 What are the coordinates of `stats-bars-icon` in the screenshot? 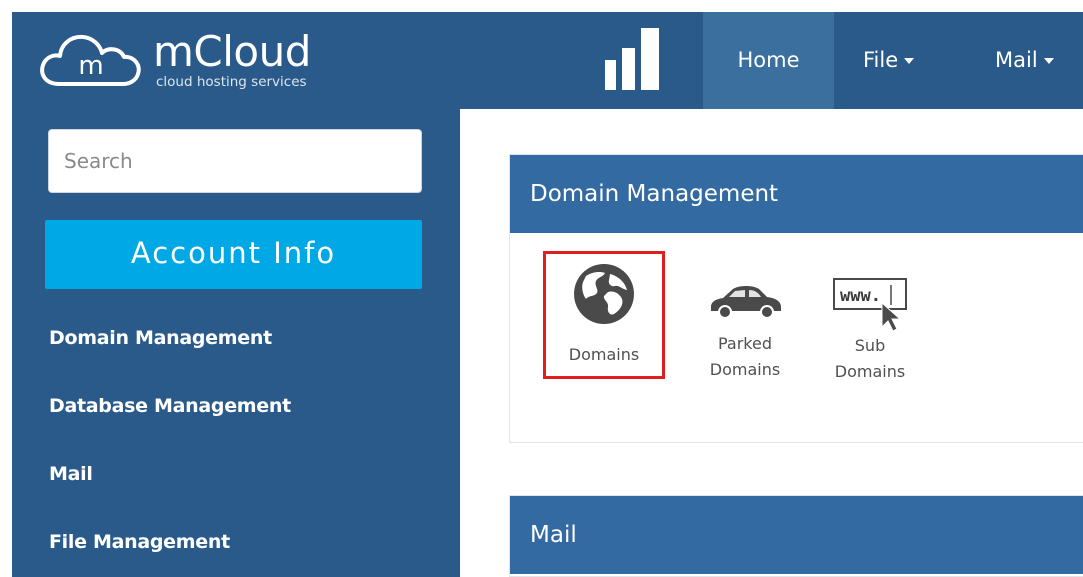 It's located at (637, 59).